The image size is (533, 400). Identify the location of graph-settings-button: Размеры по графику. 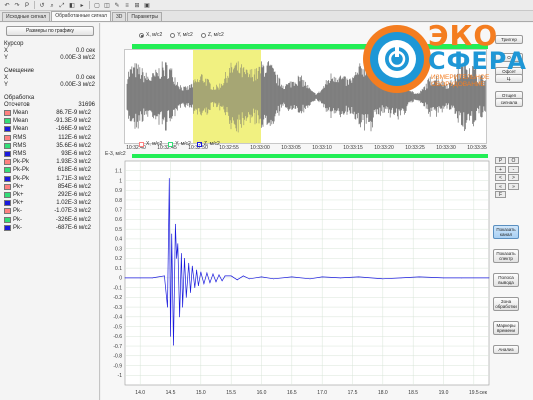
(50, 31).